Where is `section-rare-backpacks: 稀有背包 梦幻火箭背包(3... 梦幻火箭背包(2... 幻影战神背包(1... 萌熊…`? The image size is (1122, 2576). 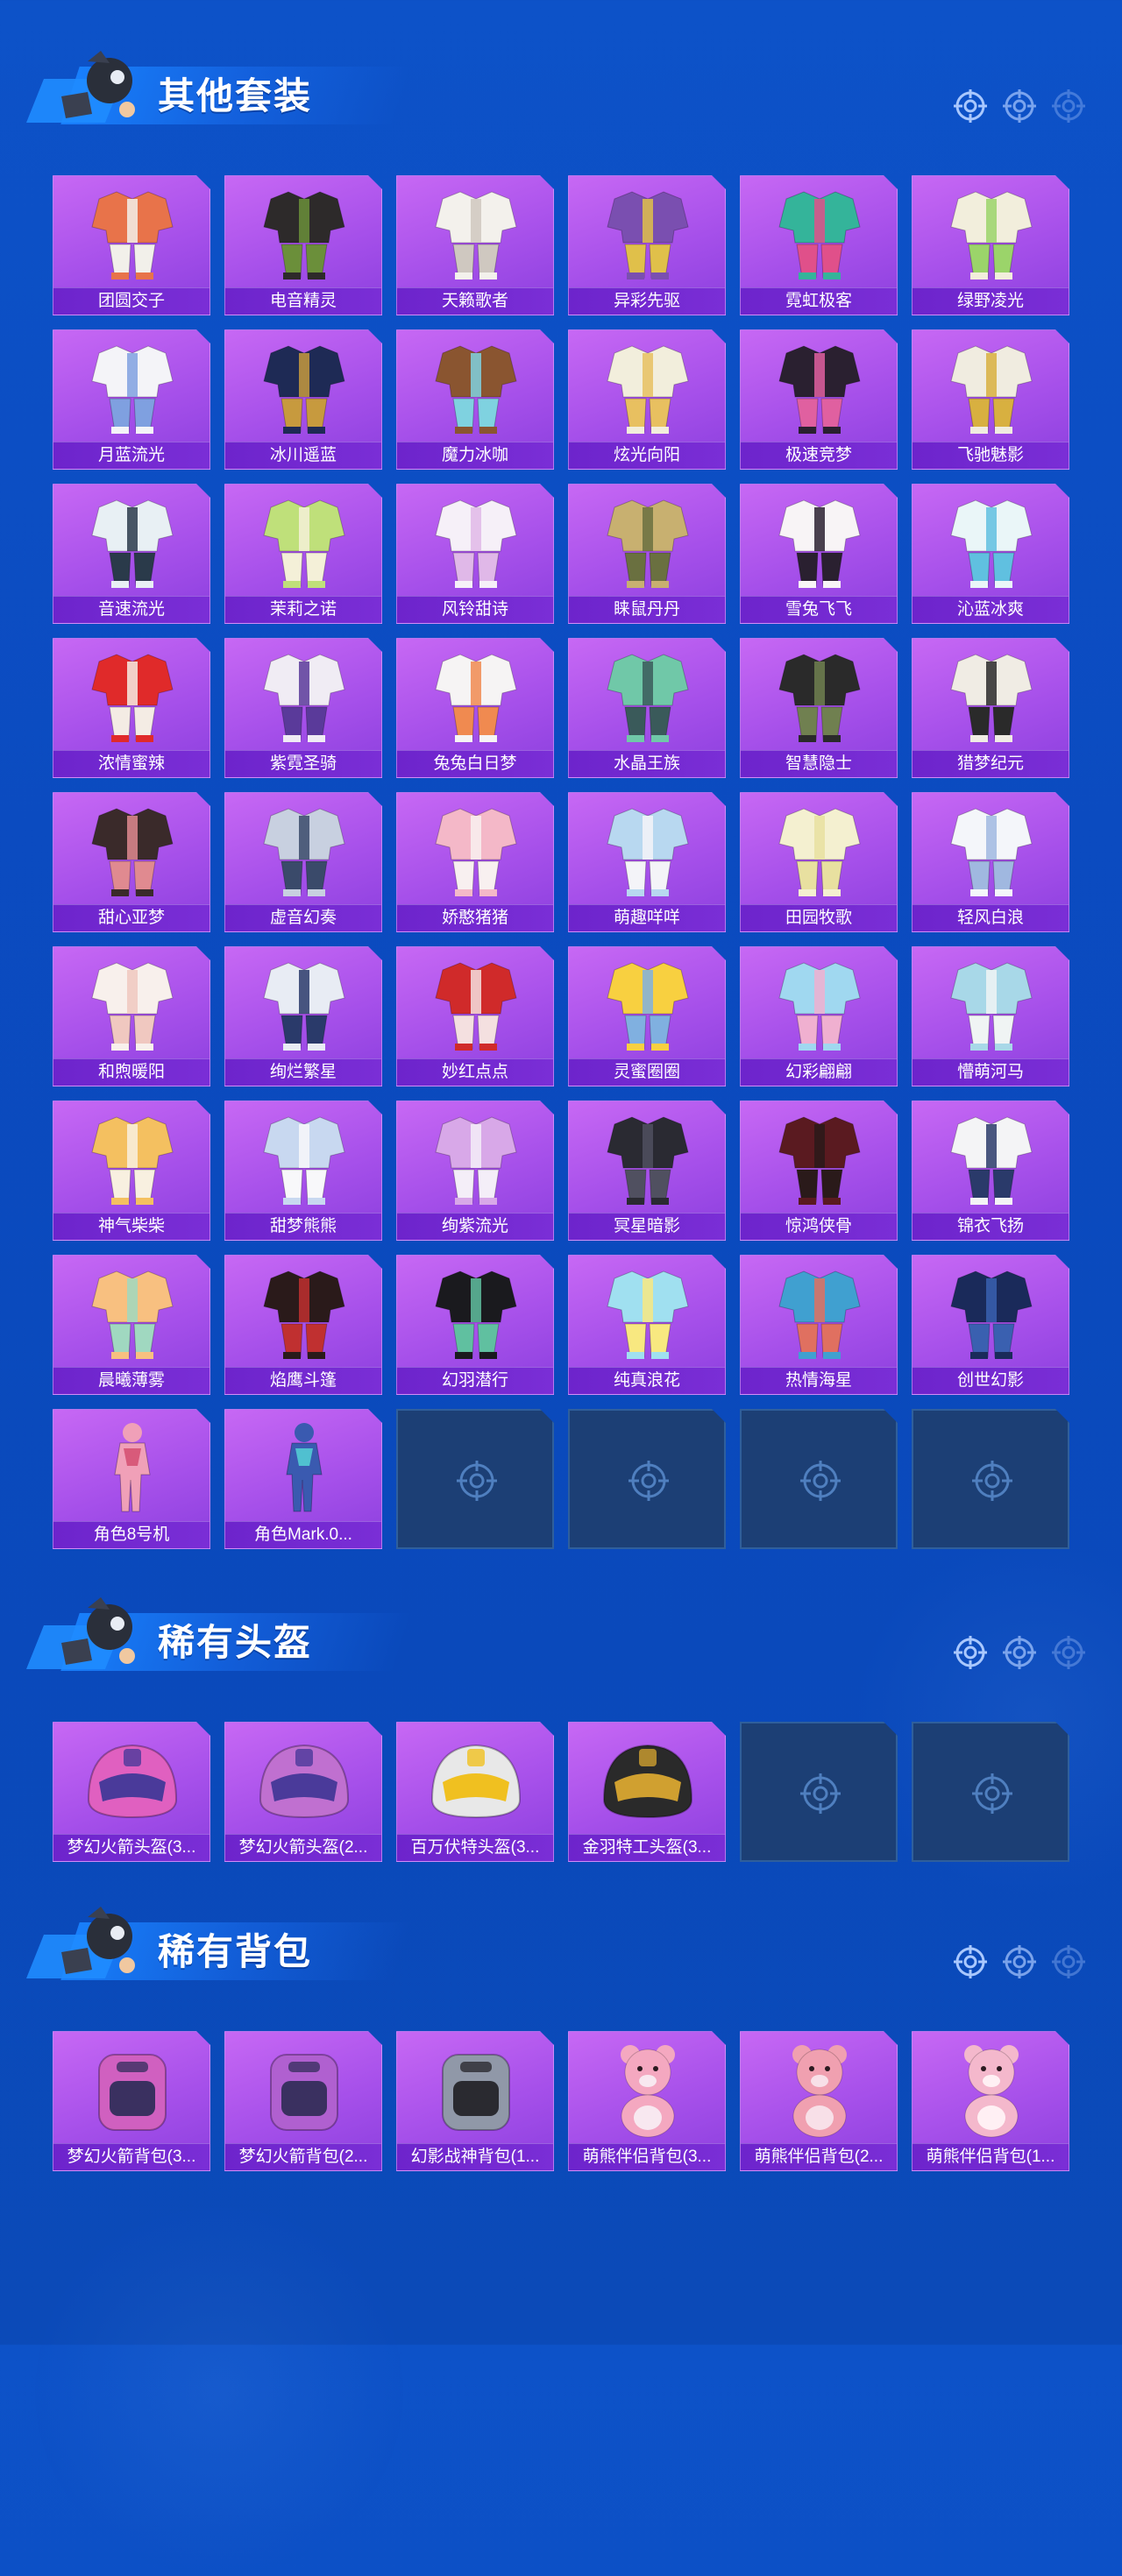
section-rare-backpacks: 稀有背包 梦幻火箭背包(3... 梦幻火箭背包(2... 幻影战神背包(1... 萌熊… is located at coordinates (561, 2040).